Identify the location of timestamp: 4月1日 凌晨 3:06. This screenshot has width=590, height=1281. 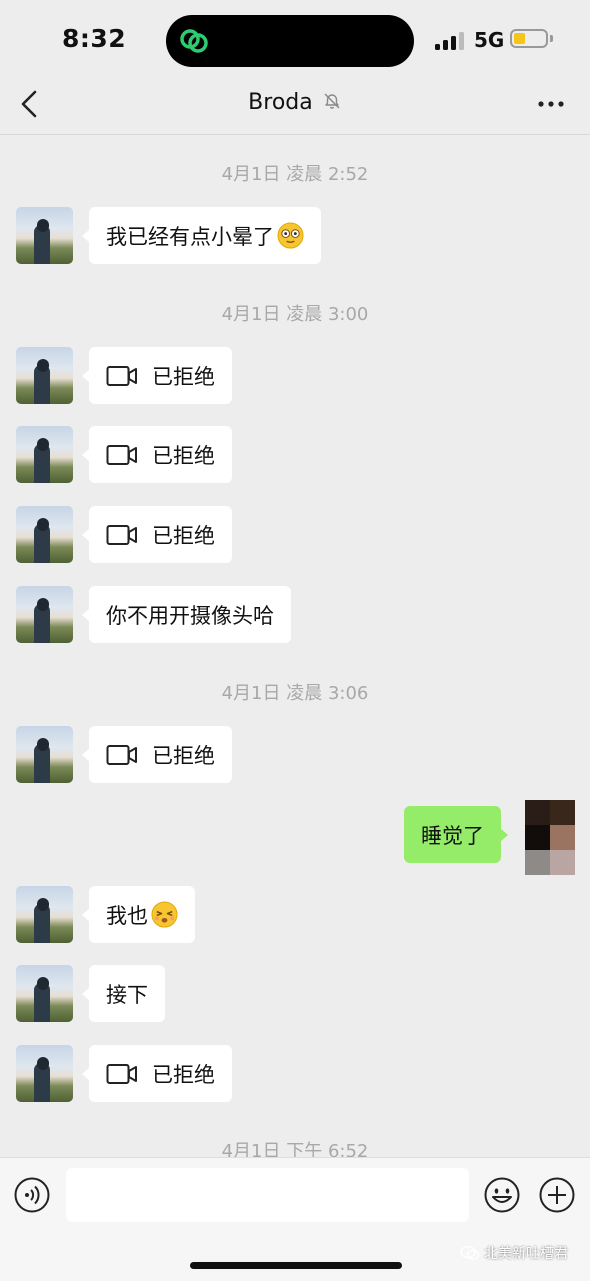
(295, 693).